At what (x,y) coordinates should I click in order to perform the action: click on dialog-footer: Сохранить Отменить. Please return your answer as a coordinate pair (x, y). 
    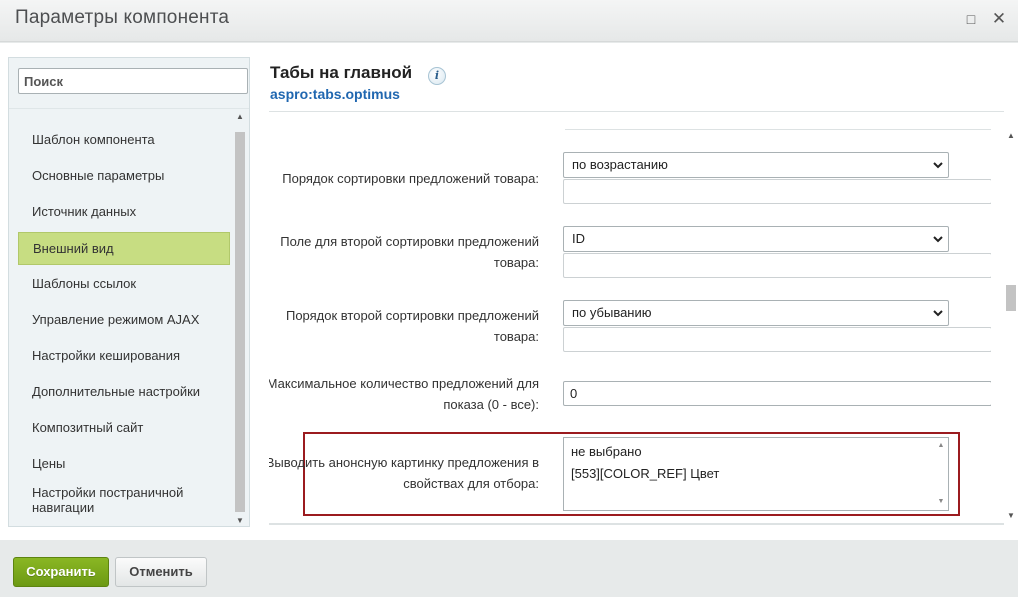
    Looking at the image, I should click on (509, 568).